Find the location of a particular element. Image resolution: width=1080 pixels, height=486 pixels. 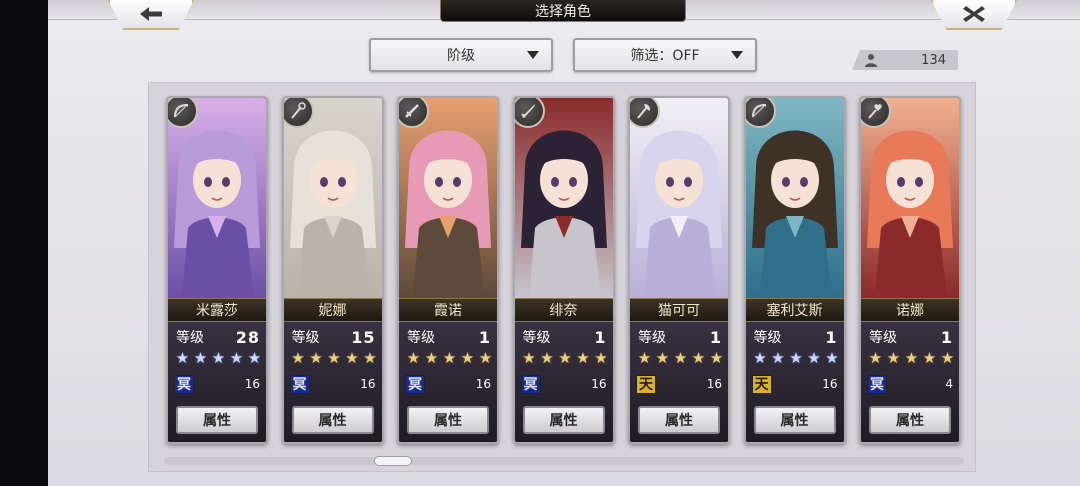

character-name: 霞诺 is located at coordinates (448, 310).